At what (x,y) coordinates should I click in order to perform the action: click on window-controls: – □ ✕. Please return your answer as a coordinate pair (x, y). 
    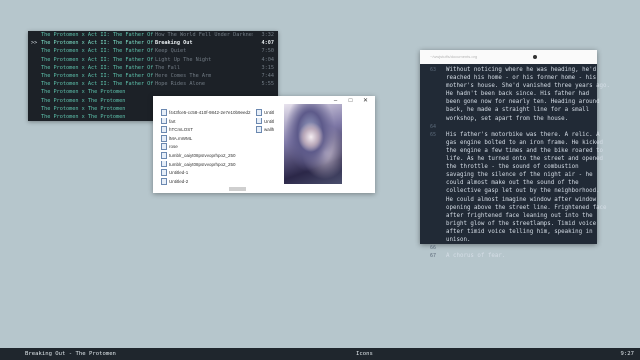
    Looking at the image, I should click on (350, 100).